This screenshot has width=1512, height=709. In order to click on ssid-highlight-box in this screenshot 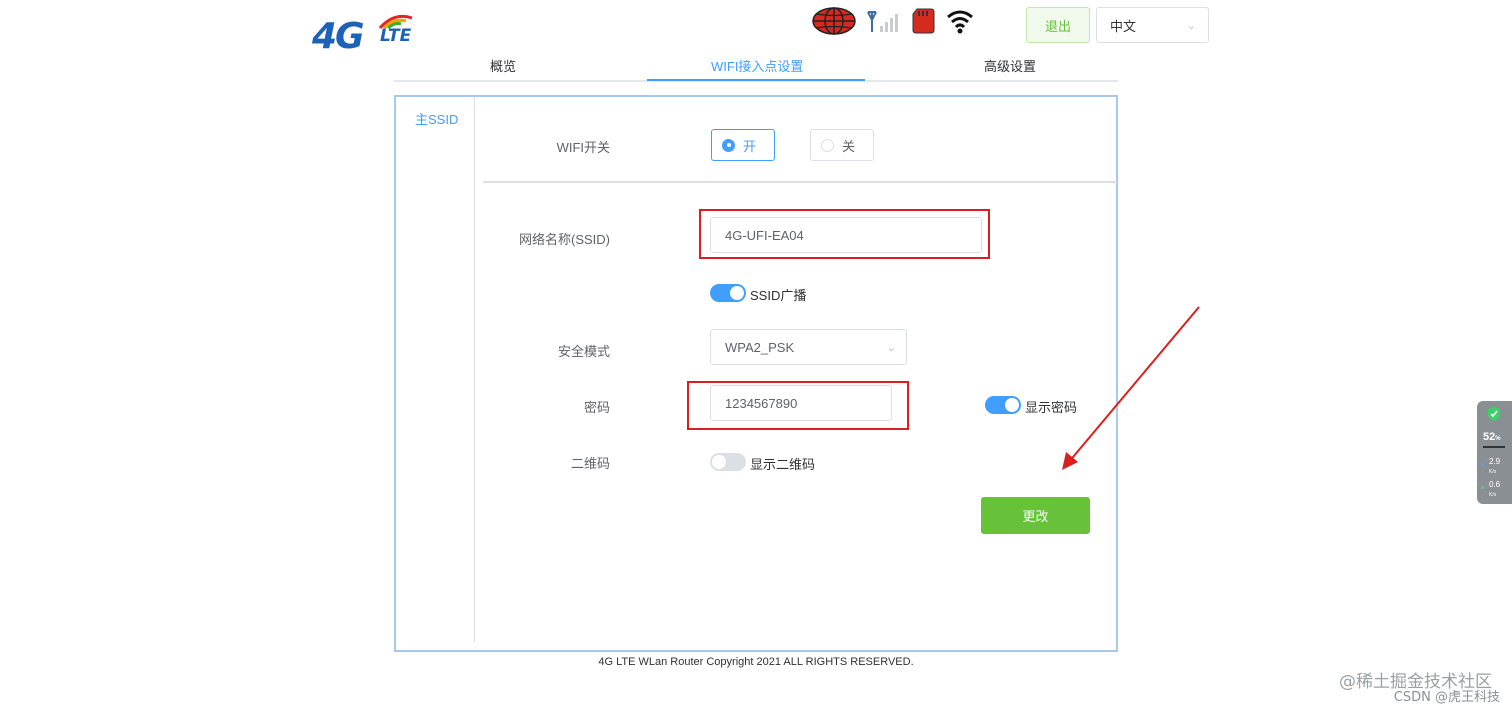, I will do `click(844, 234)`.